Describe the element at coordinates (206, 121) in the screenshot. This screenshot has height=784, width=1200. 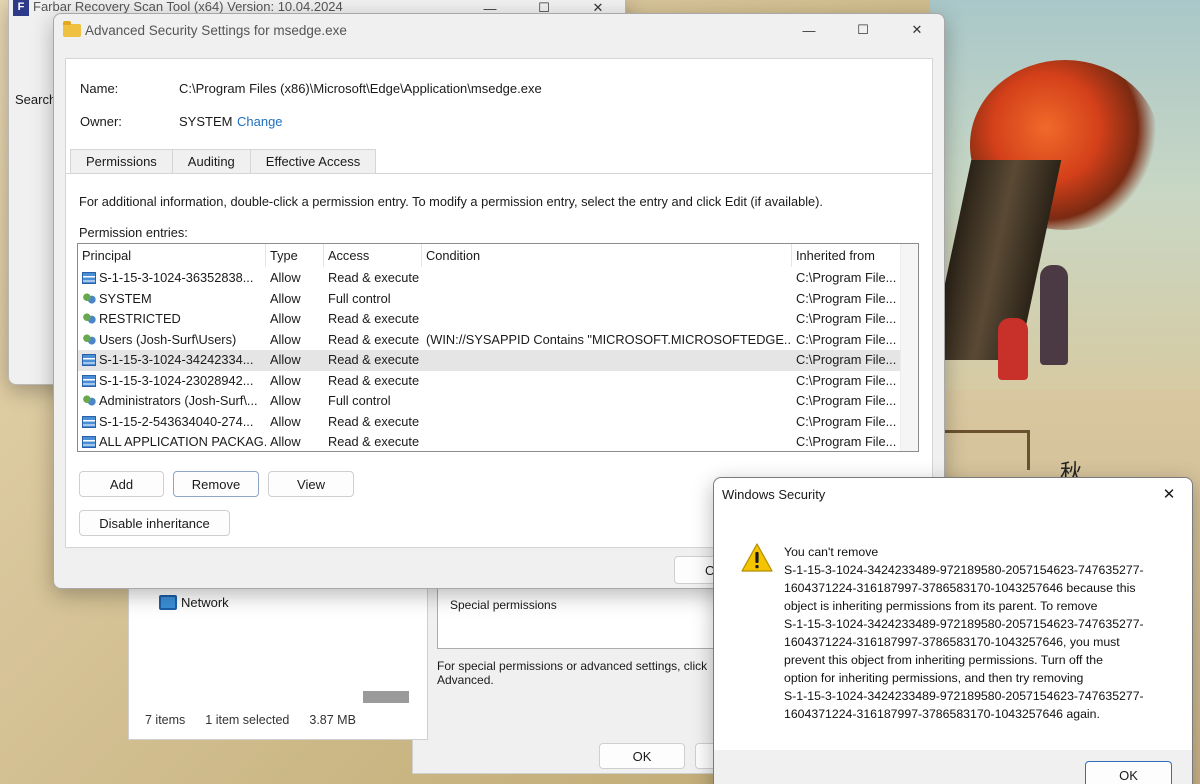
I see `owner-value: SYSTEM` at that location.